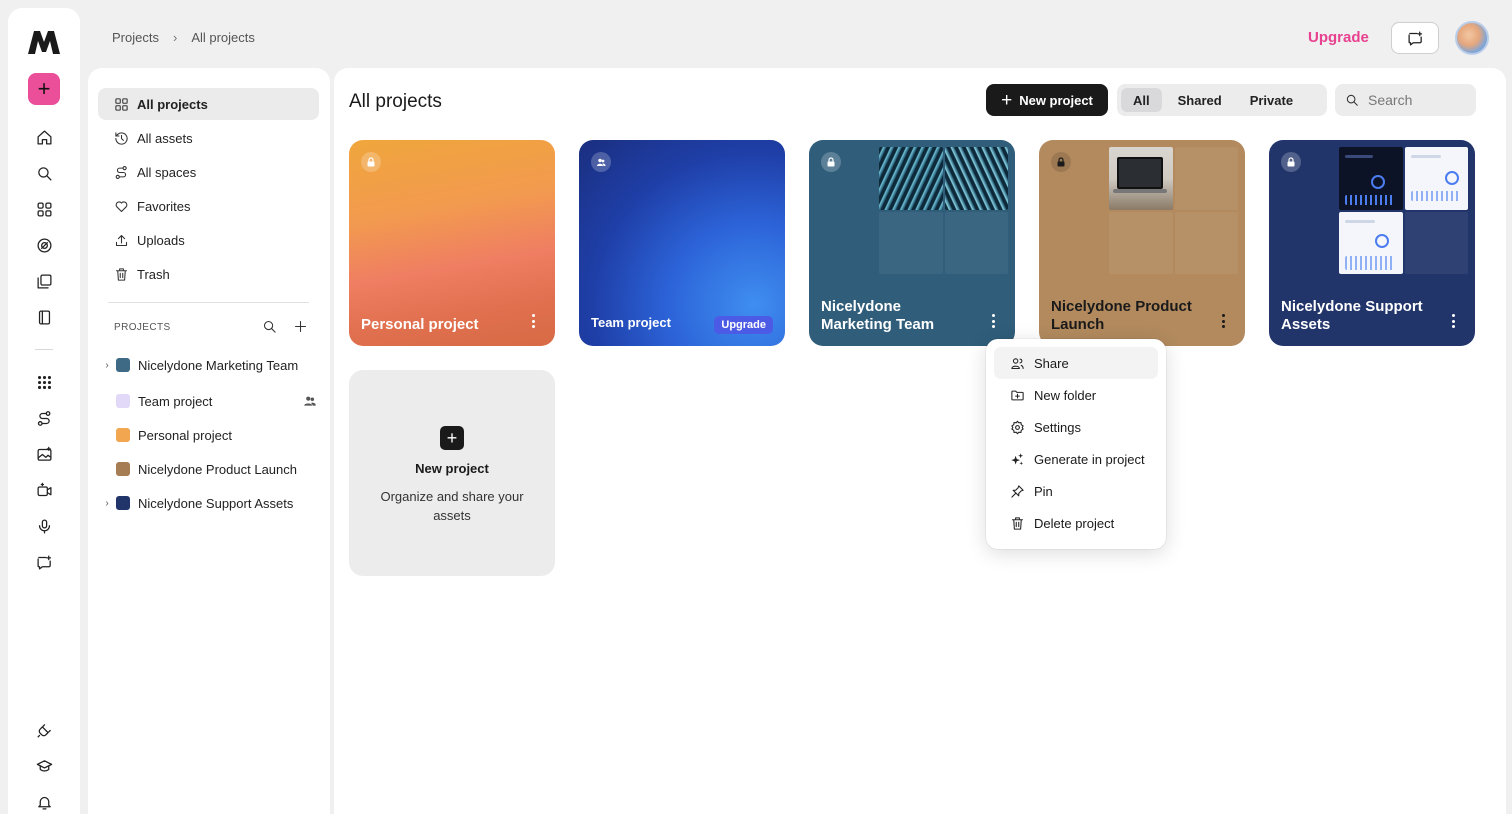 The width and height of the screenshot is (1512, 814). I want to click on breadcrumb-current: All projects, so click(223, 37).